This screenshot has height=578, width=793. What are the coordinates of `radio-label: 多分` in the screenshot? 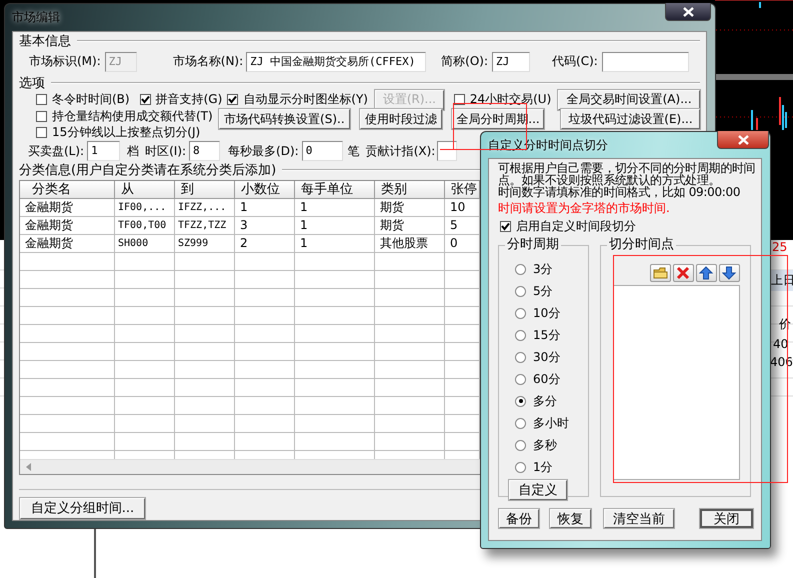 It's located at (545, 401).